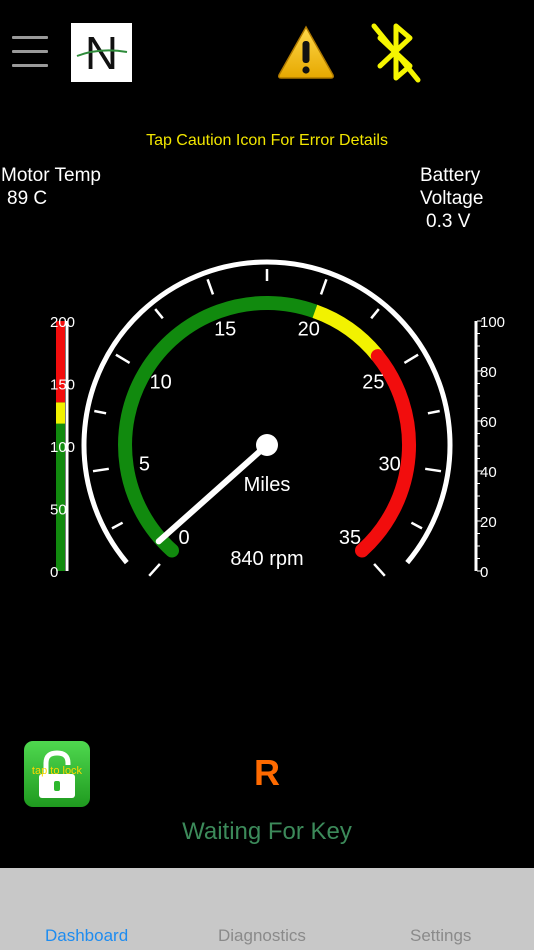 This screenshot has height=950, width=534. I want to click on temp-bar-tick-label: 100, so click(62, 447).